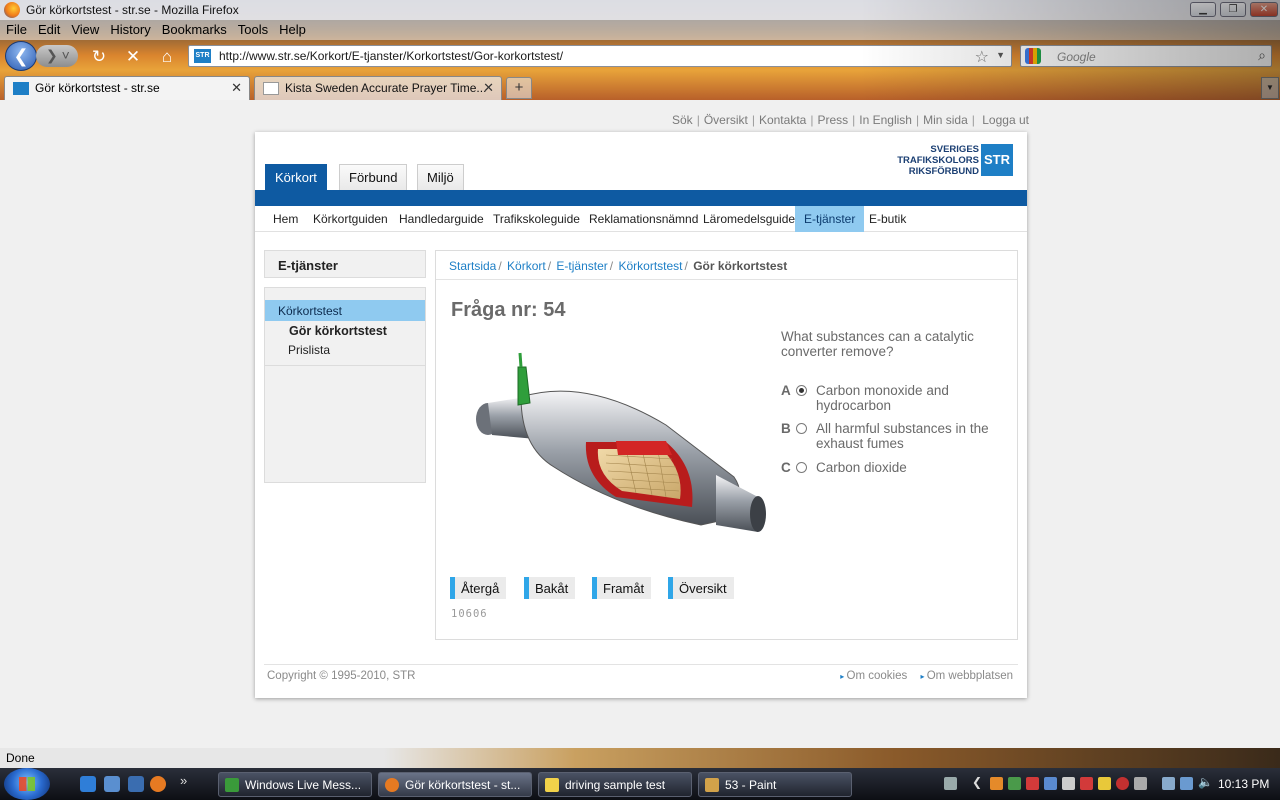 The image size is (1280, 800). What do you see at coordinates (57, 56) in the screenshot?
I see `forward-arrow-icon: ❯ ˅` at bounding box center [57, 56].